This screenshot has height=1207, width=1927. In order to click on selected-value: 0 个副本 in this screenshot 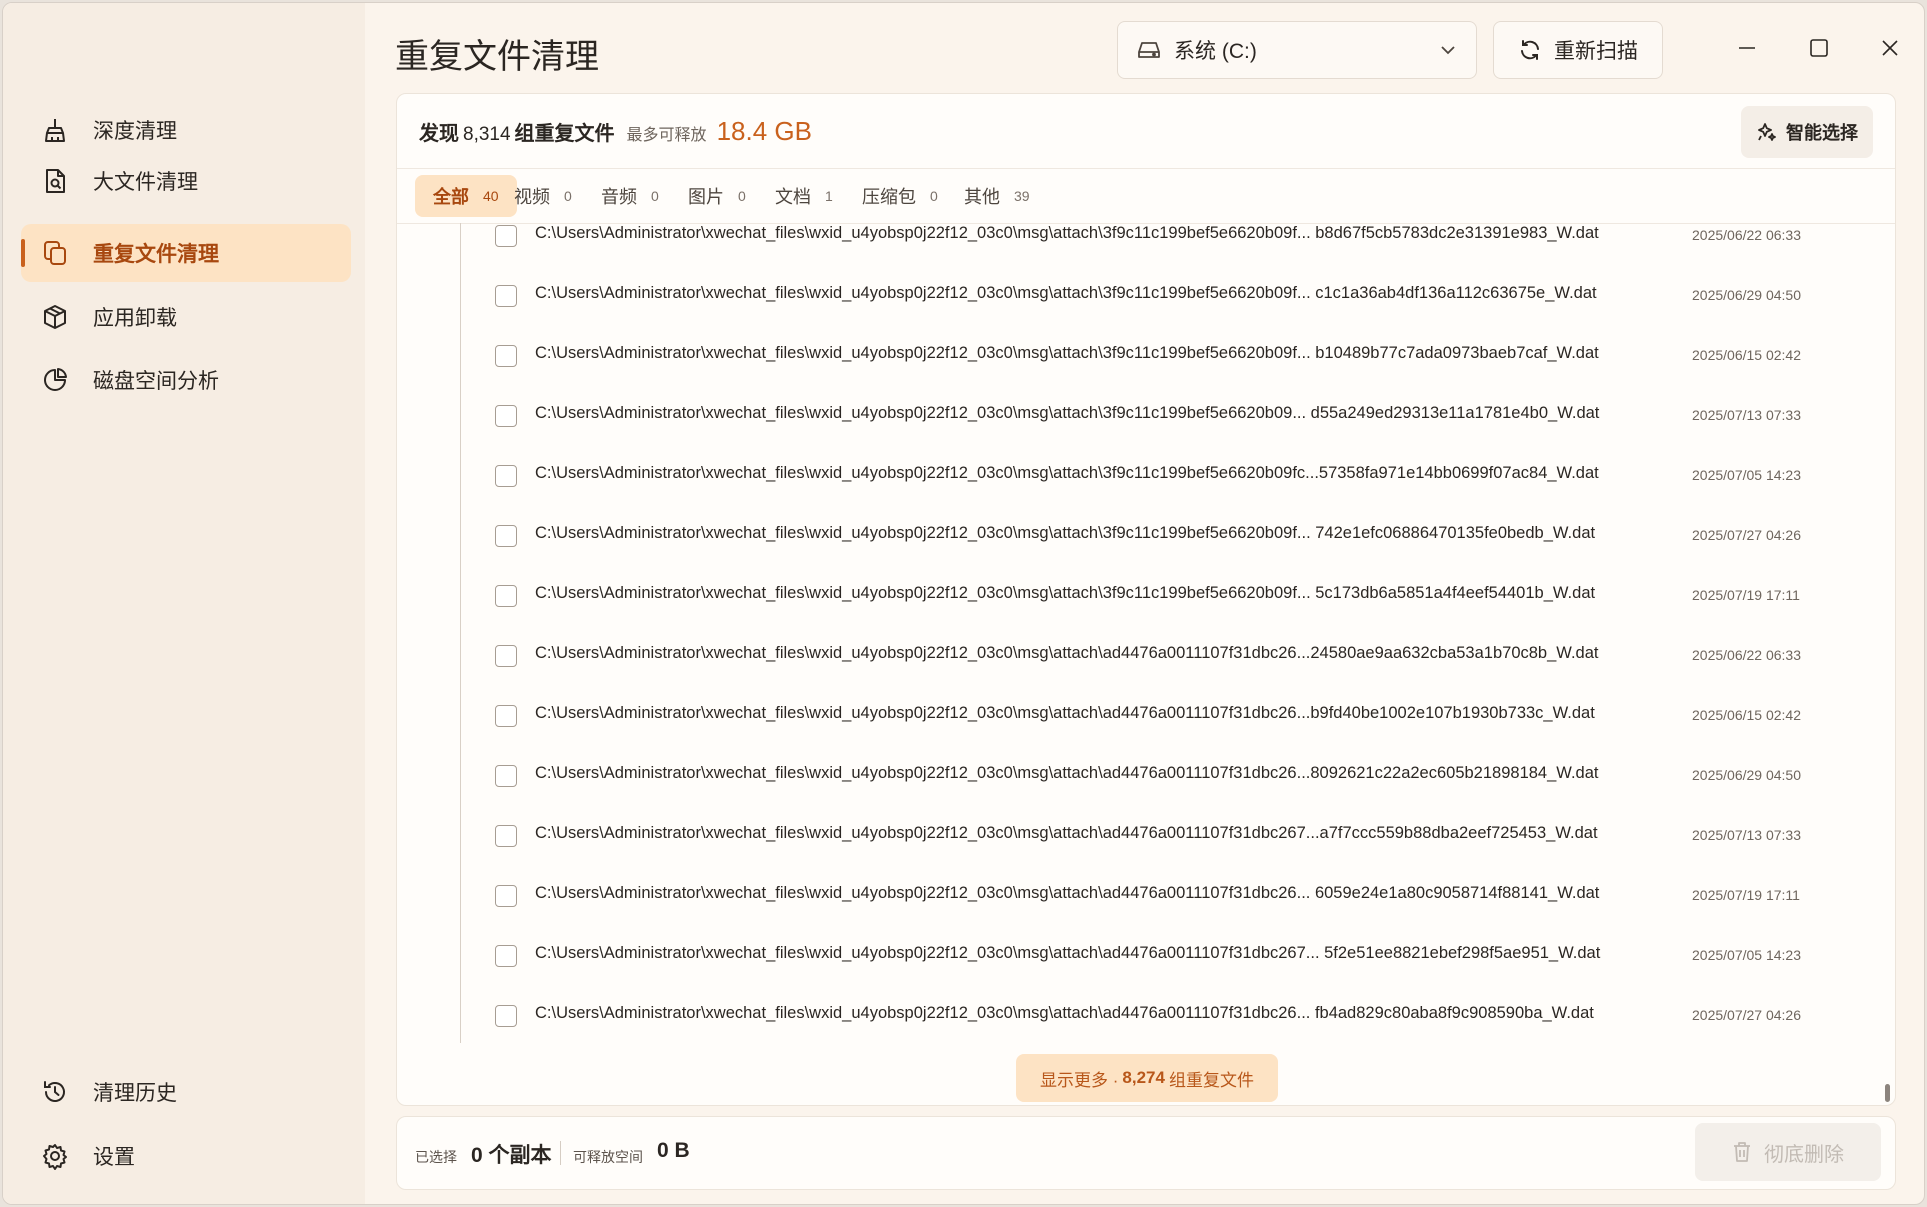, I will do `click(511, 1155)`.